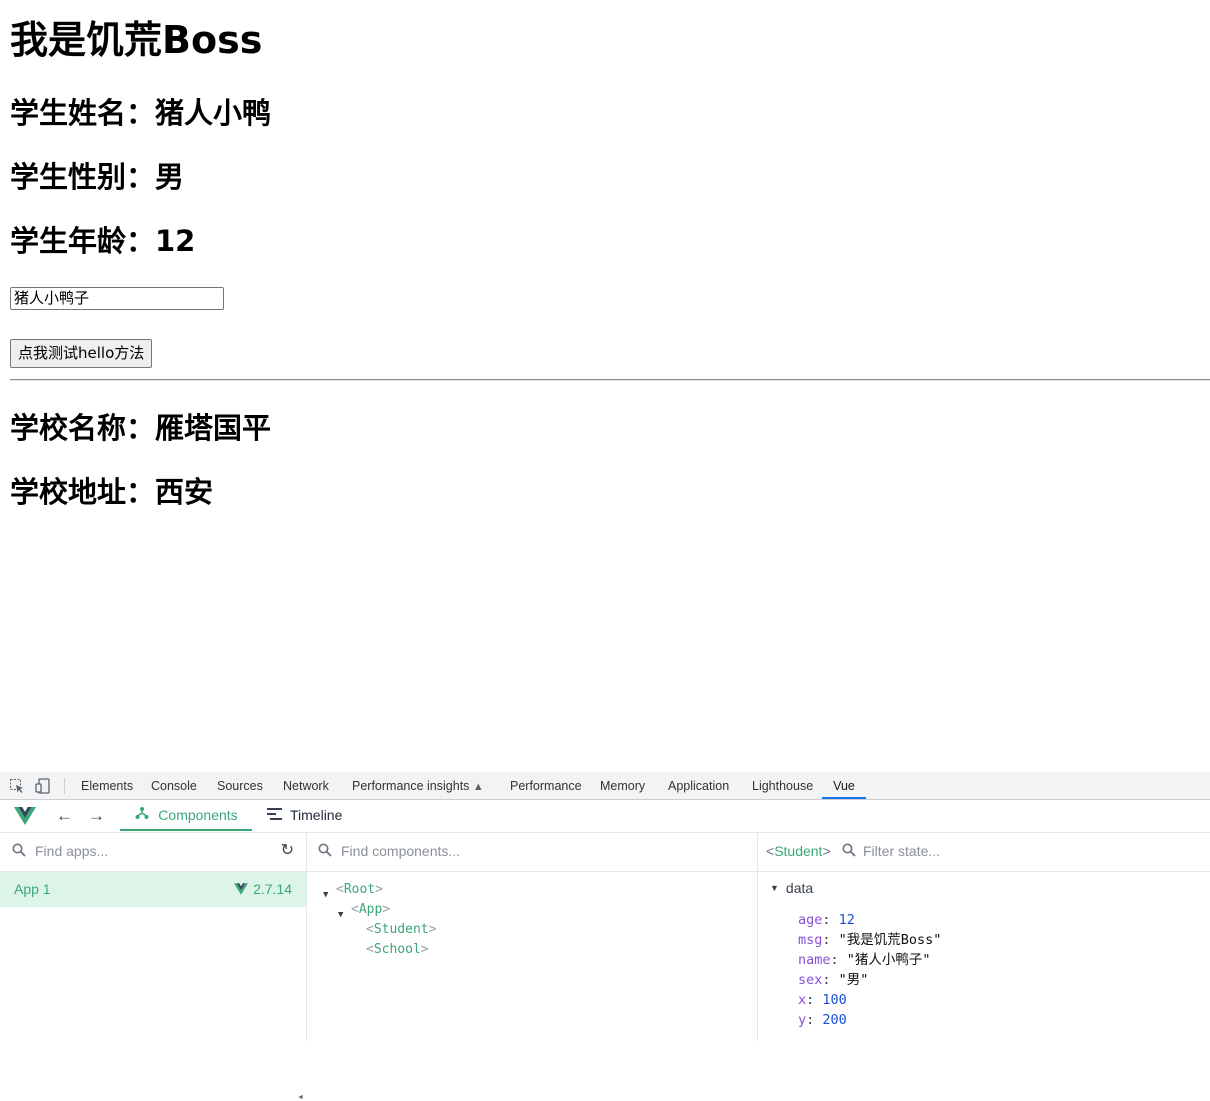 Image resolution: width=1210 pixels, height=1101 pixels. I want to click on filter-icon, so click(849, 850).